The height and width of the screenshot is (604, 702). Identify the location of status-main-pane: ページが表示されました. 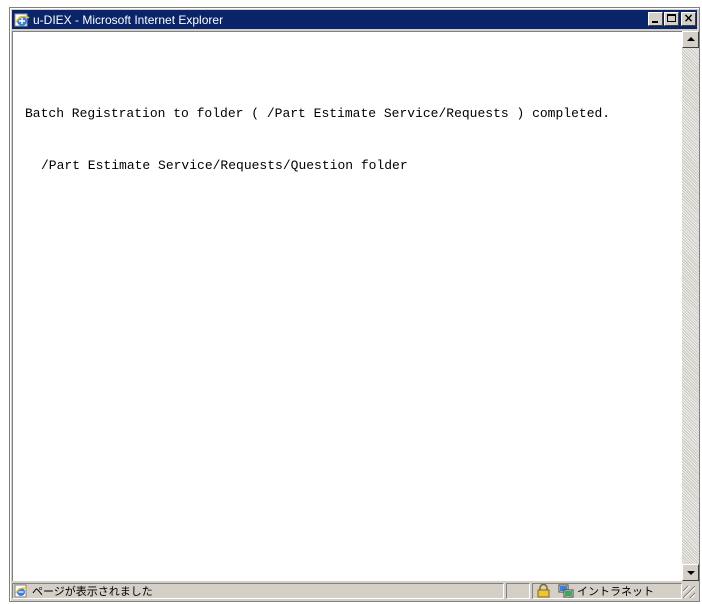
(258, 591).